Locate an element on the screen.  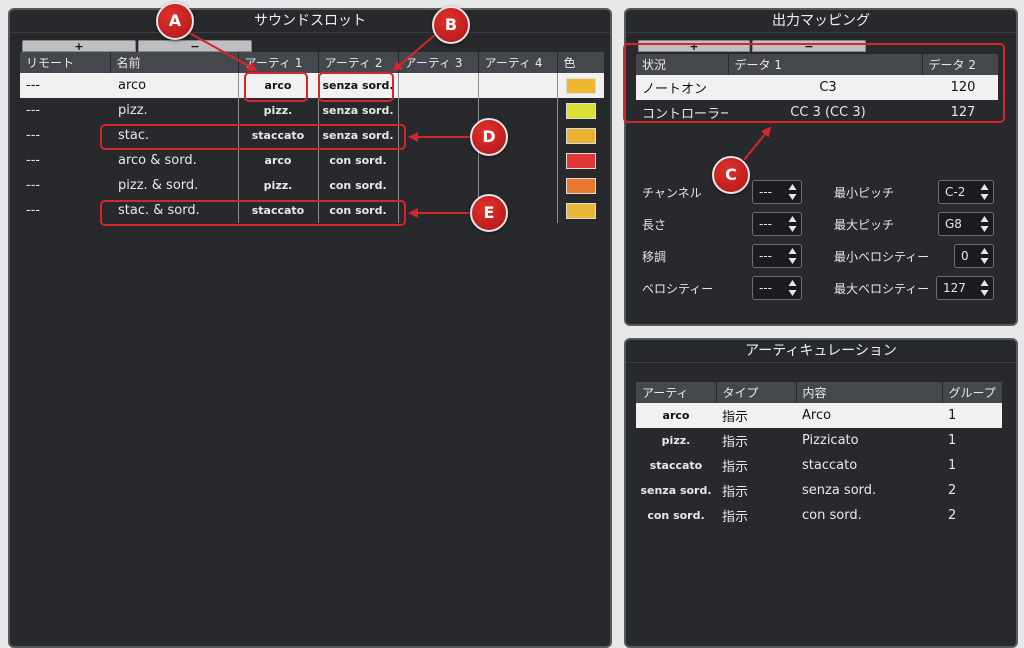
min-pitch-label: 最小ピッチ is located at coordinates (864, 193).